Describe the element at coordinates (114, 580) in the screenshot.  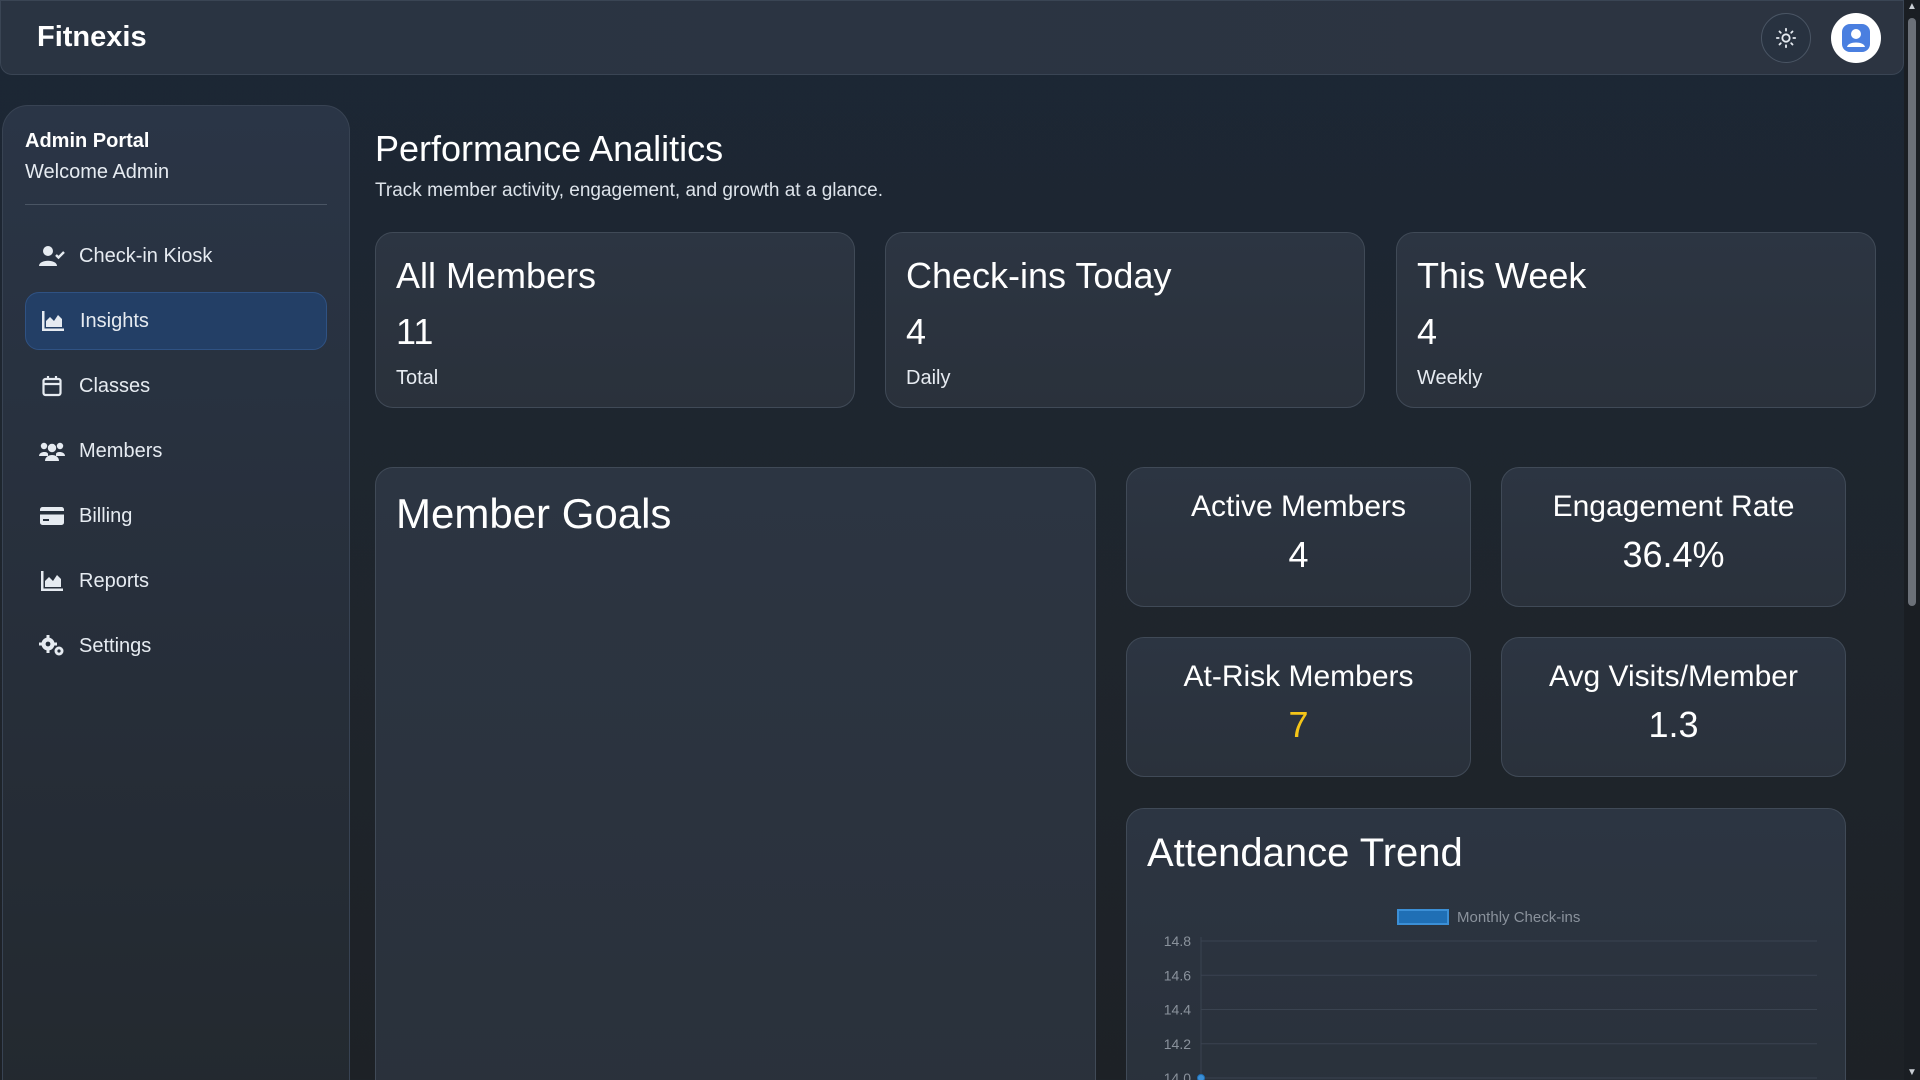
I see `sidebar-item-label: Reports` at that location.